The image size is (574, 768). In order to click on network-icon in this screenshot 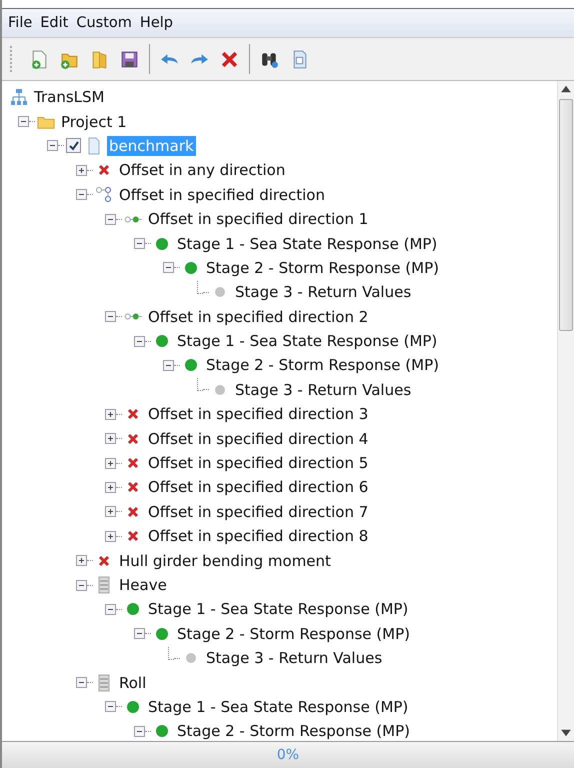, I will do `click(19, 97)`.